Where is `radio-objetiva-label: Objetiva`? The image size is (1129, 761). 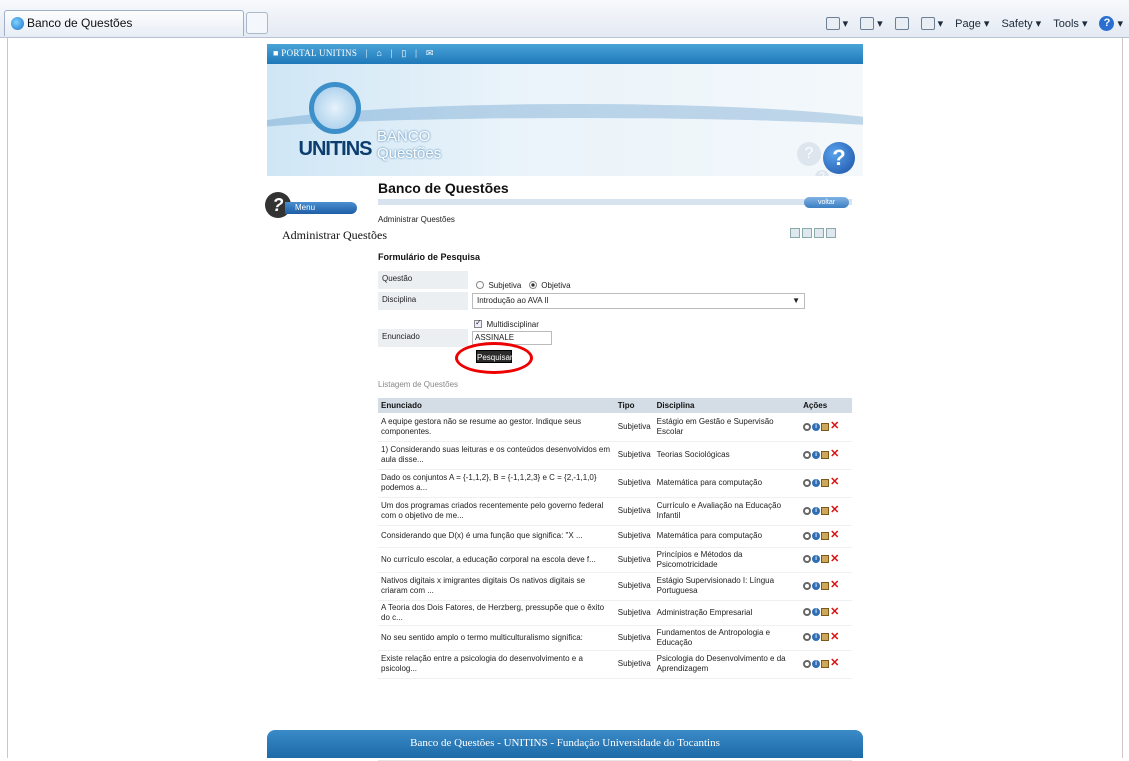
radio-objetiva-label: Objetiva is located at coordinates (556, 285).